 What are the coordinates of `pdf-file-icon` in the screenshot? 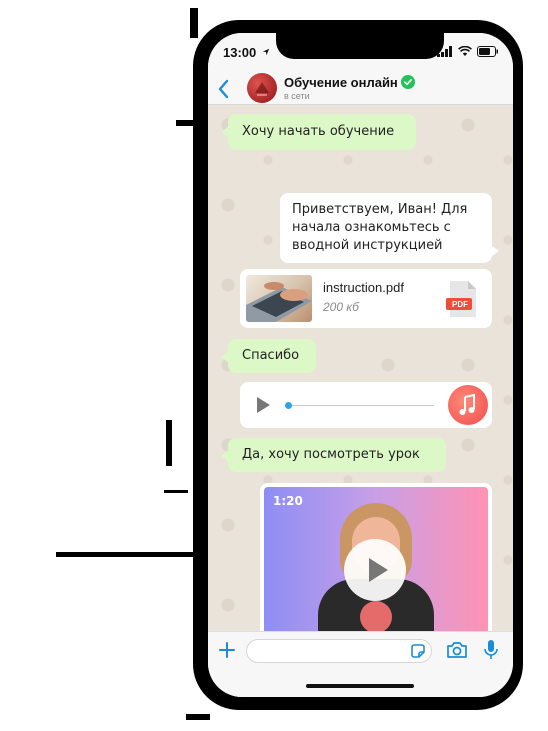 It's located at (461, 299).